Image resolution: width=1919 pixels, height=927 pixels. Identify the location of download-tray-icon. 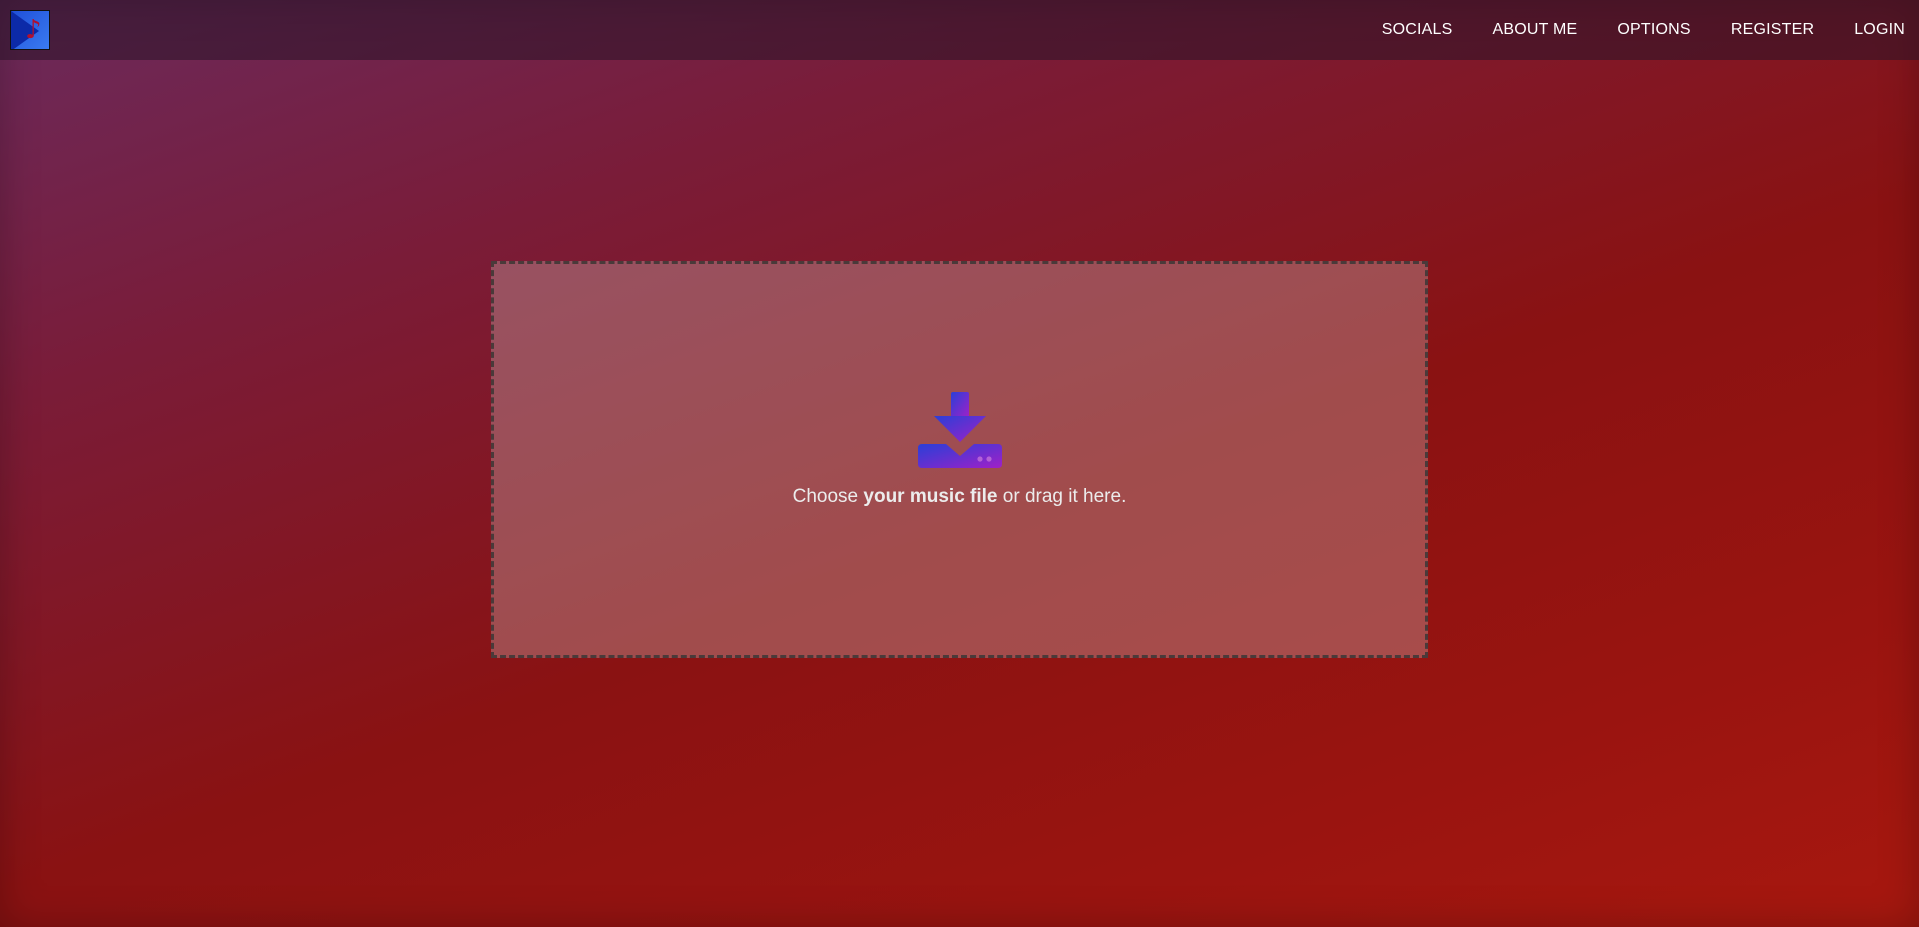
(959, 429).